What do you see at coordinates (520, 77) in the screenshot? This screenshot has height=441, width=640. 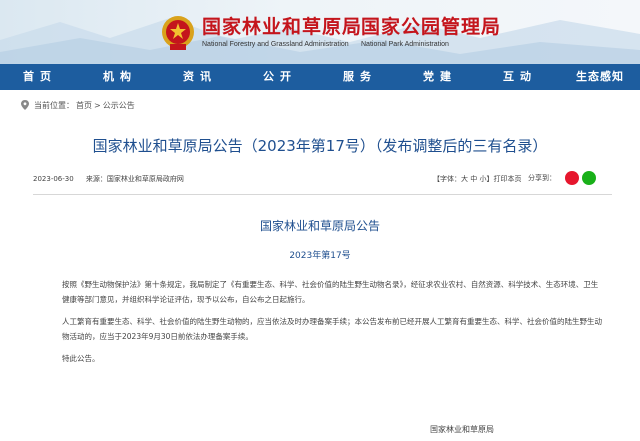 I see `nav-interaction: 互动` at bounding box center [520, 77].